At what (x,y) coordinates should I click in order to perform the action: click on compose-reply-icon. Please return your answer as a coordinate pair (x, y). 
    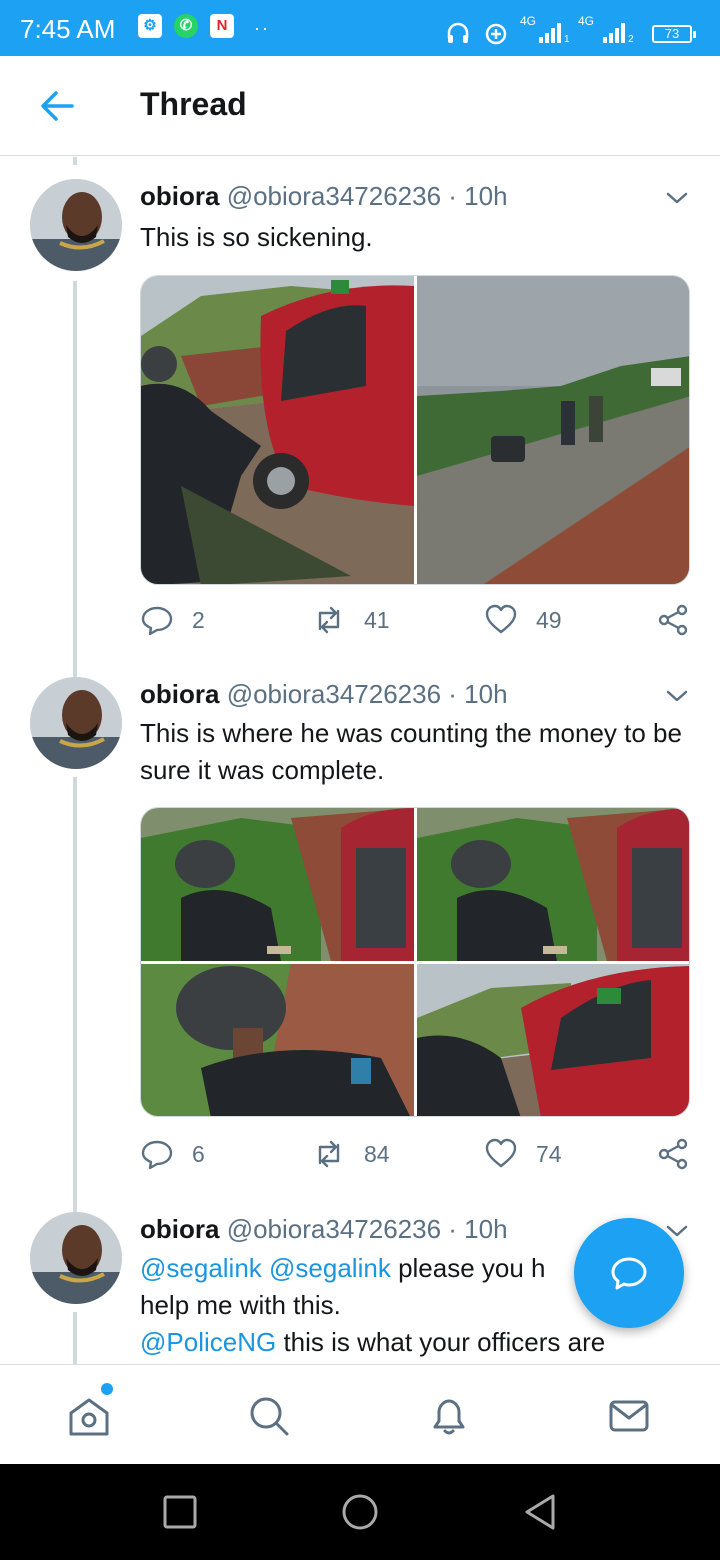
    Looking at the image, I should click on (629, 1273).